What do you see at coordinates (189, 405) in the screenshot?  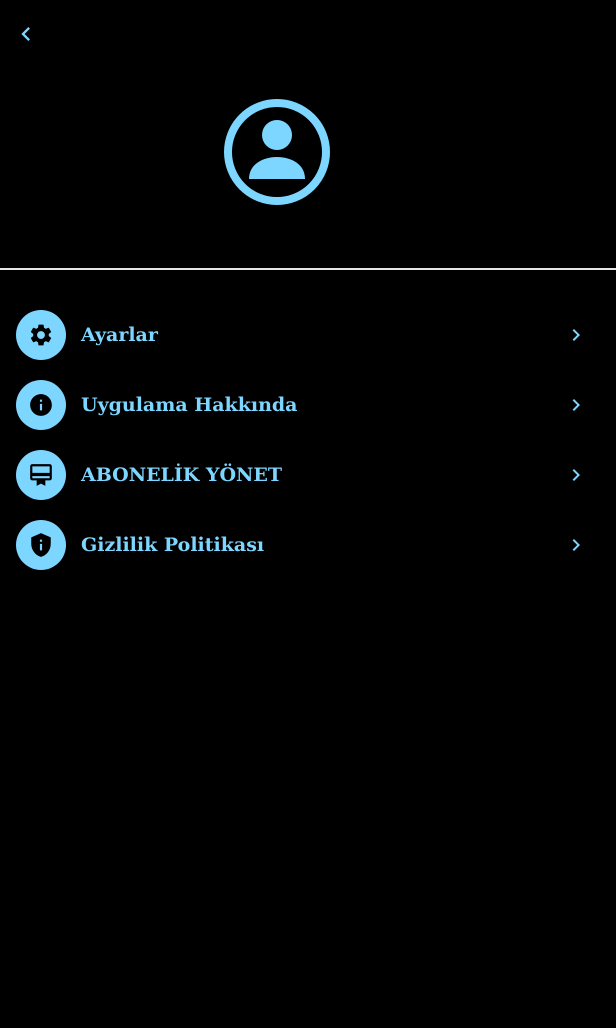 I see `menu-item-label: Uygulama Hakkında` at bounding box center [189, 405].